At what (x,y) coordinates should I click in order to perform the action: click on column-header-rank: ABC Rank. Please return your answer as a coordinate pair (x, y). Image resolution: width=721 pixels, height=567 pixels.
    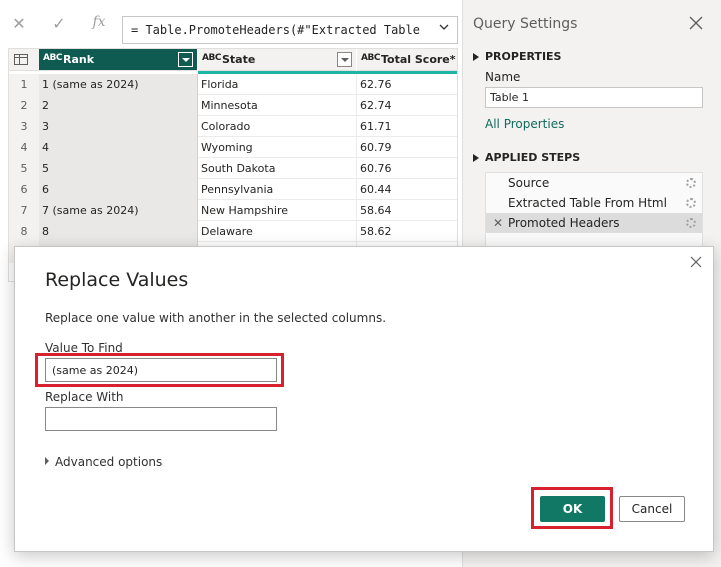
    Looking at the image, I should click on (118, 60).